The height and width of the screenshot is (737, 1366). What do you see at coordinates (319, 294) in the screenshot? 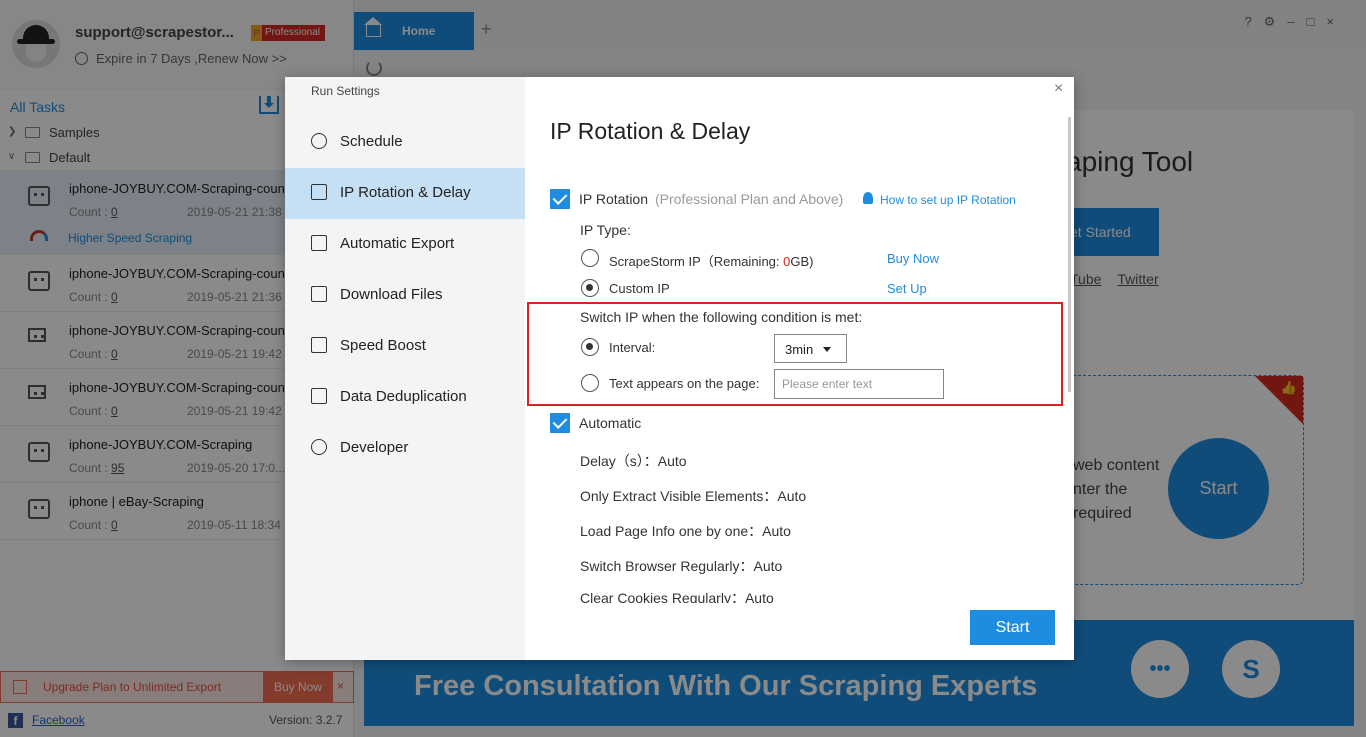
I see `download-file-icon` at bounding box center [319, 294].